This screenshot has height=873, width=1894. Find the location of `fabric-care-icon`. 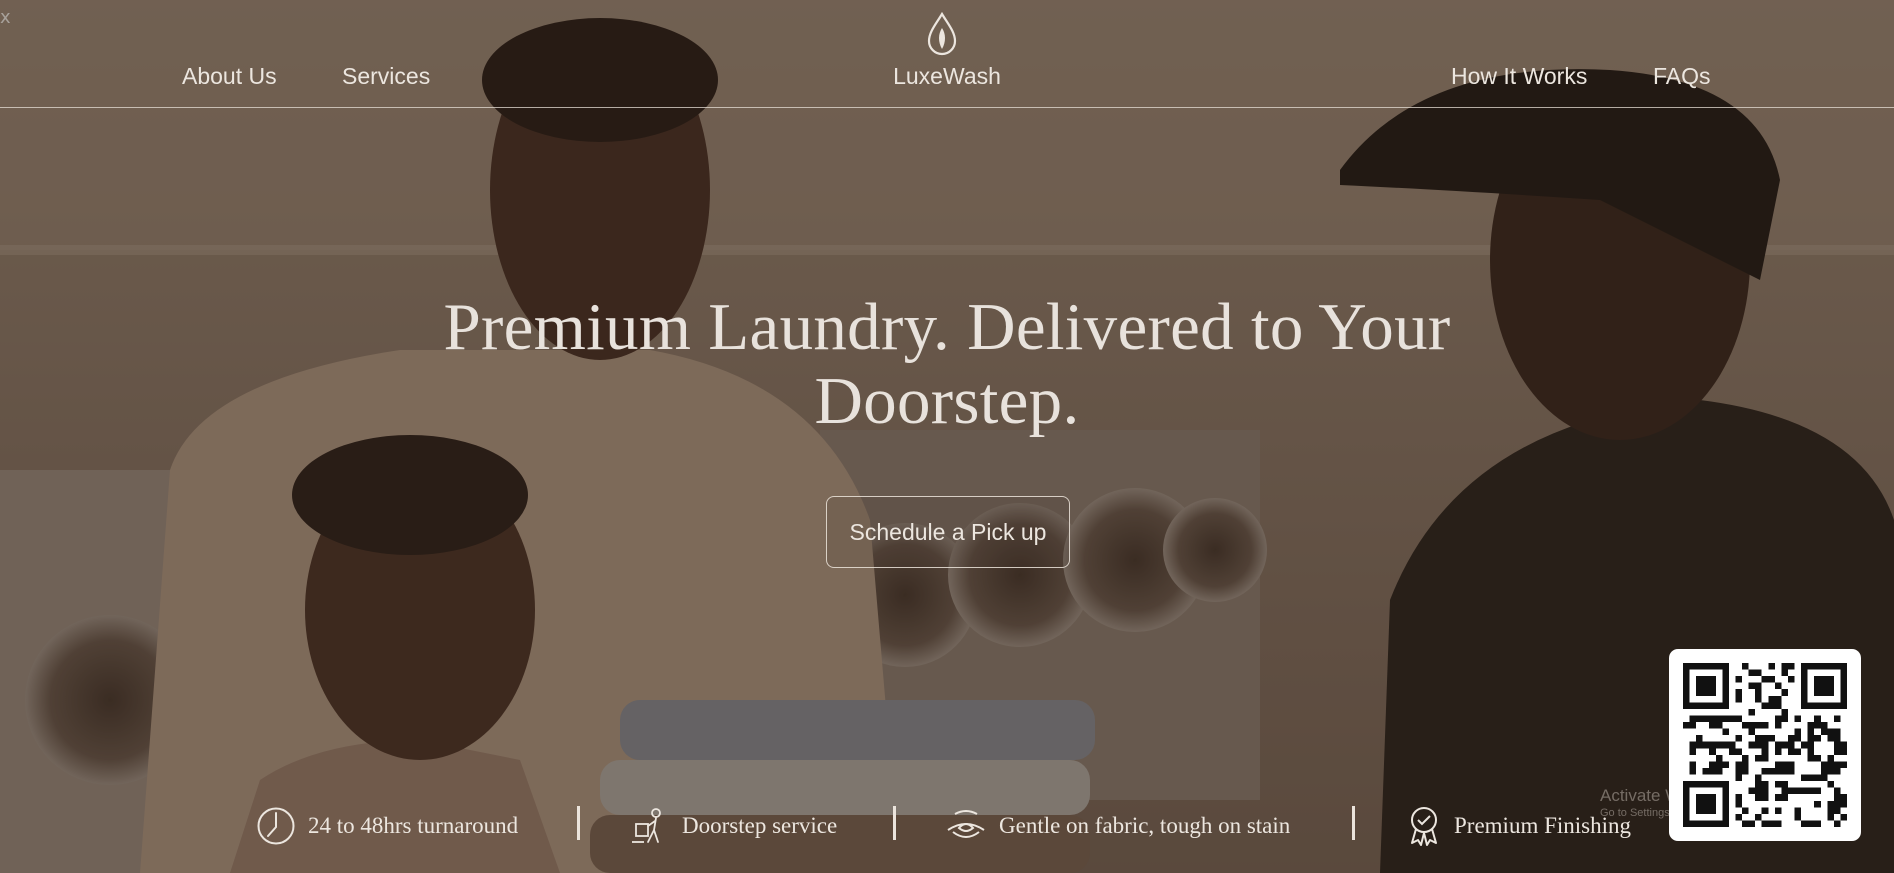

fabric-care-icon is located at coordinates (966, 824).